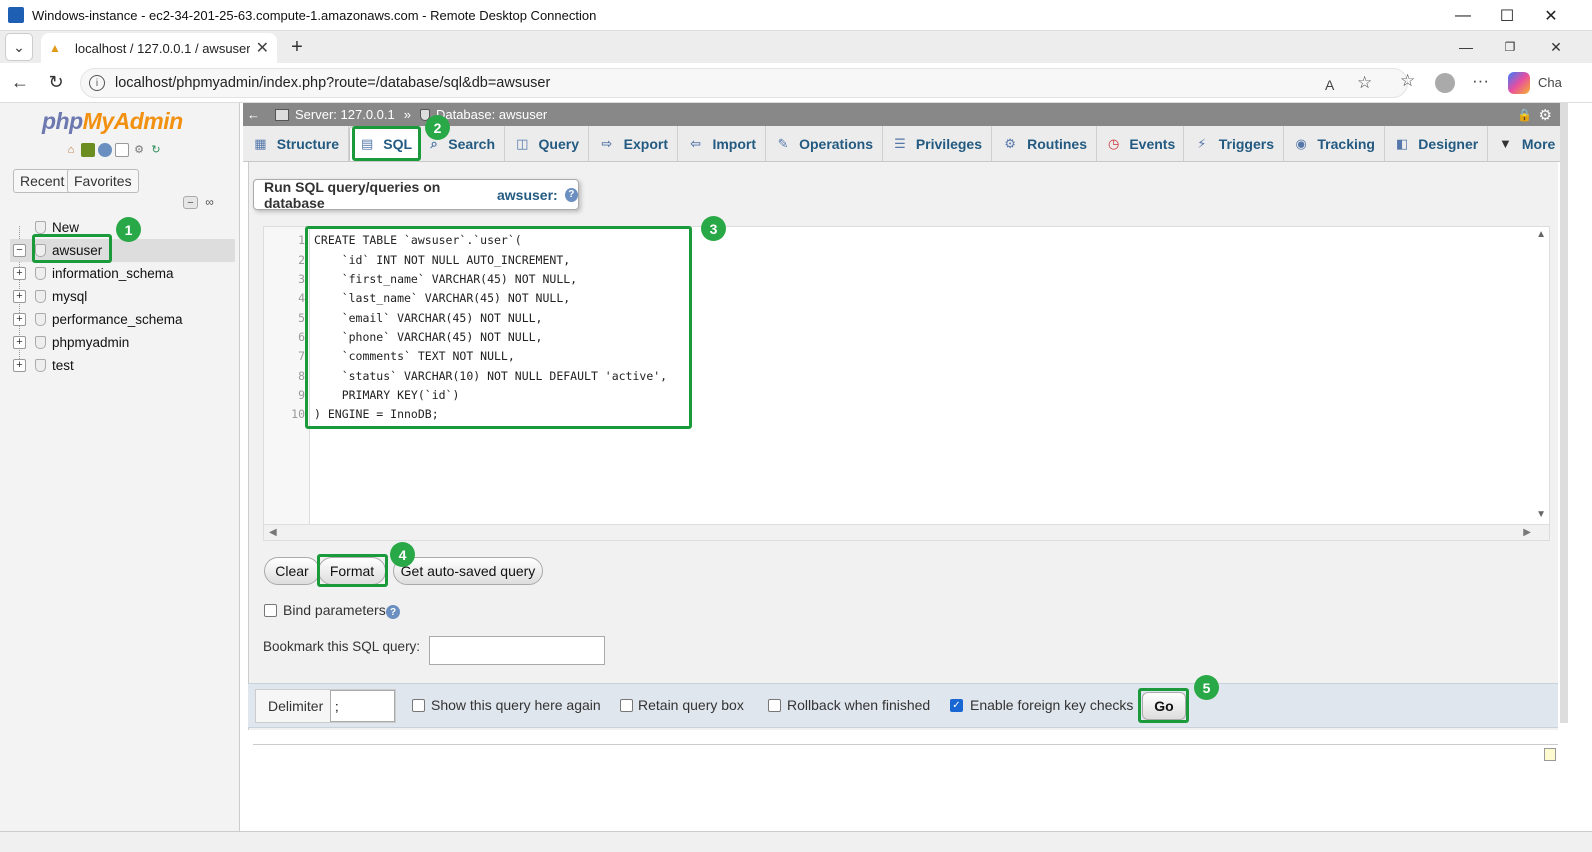  What do you see at coordinates (900, 143) in the screenshot?
I see `privileges-icon: ☰` at bounding box center [900, 143].